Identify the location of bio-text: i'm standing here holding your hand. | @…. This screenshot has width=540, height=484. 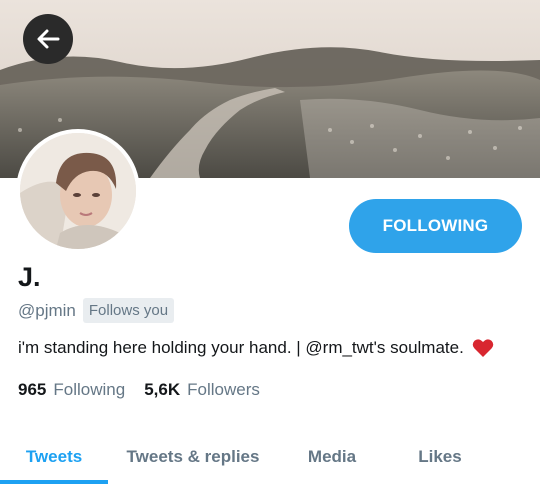
(241, 347).